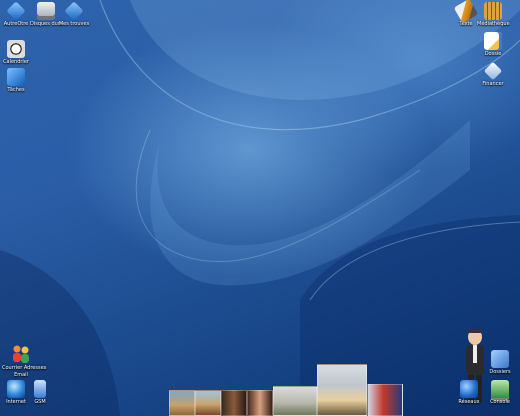 This screenshot has height=416, width=520. What do you see at coordinates (16, 90) in the screenshot?
I see `icon-label: Tâches` at bounding box center [16, 90].